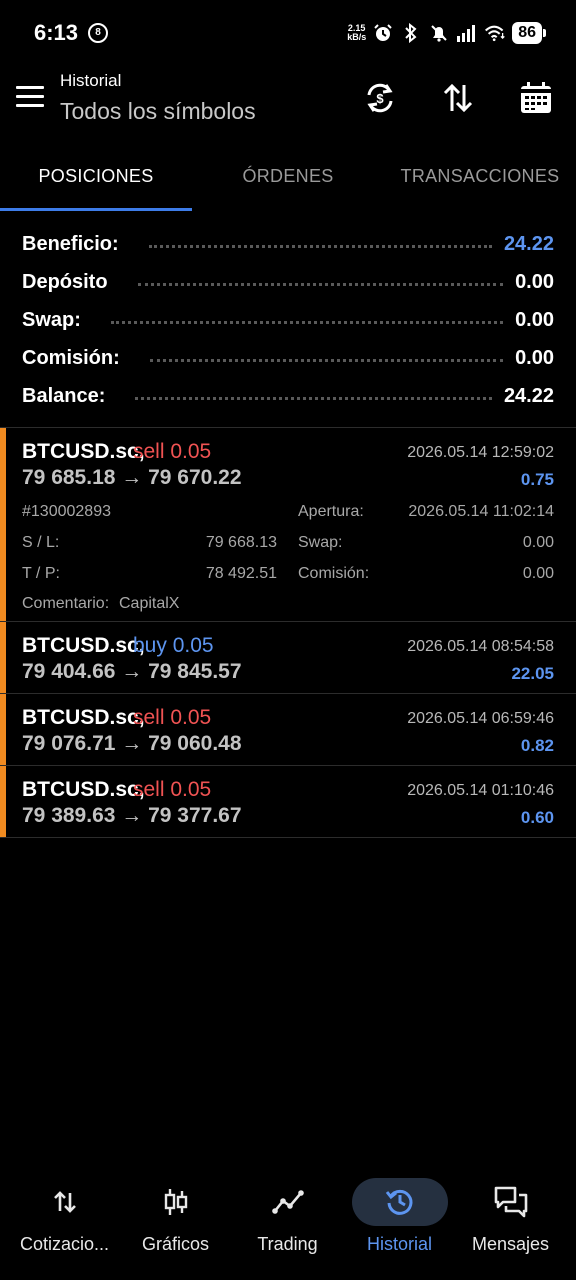 The height and width of the screenshot is (1280, 576). I want to click on currency-exchange-icon: $, so click(380, 98).